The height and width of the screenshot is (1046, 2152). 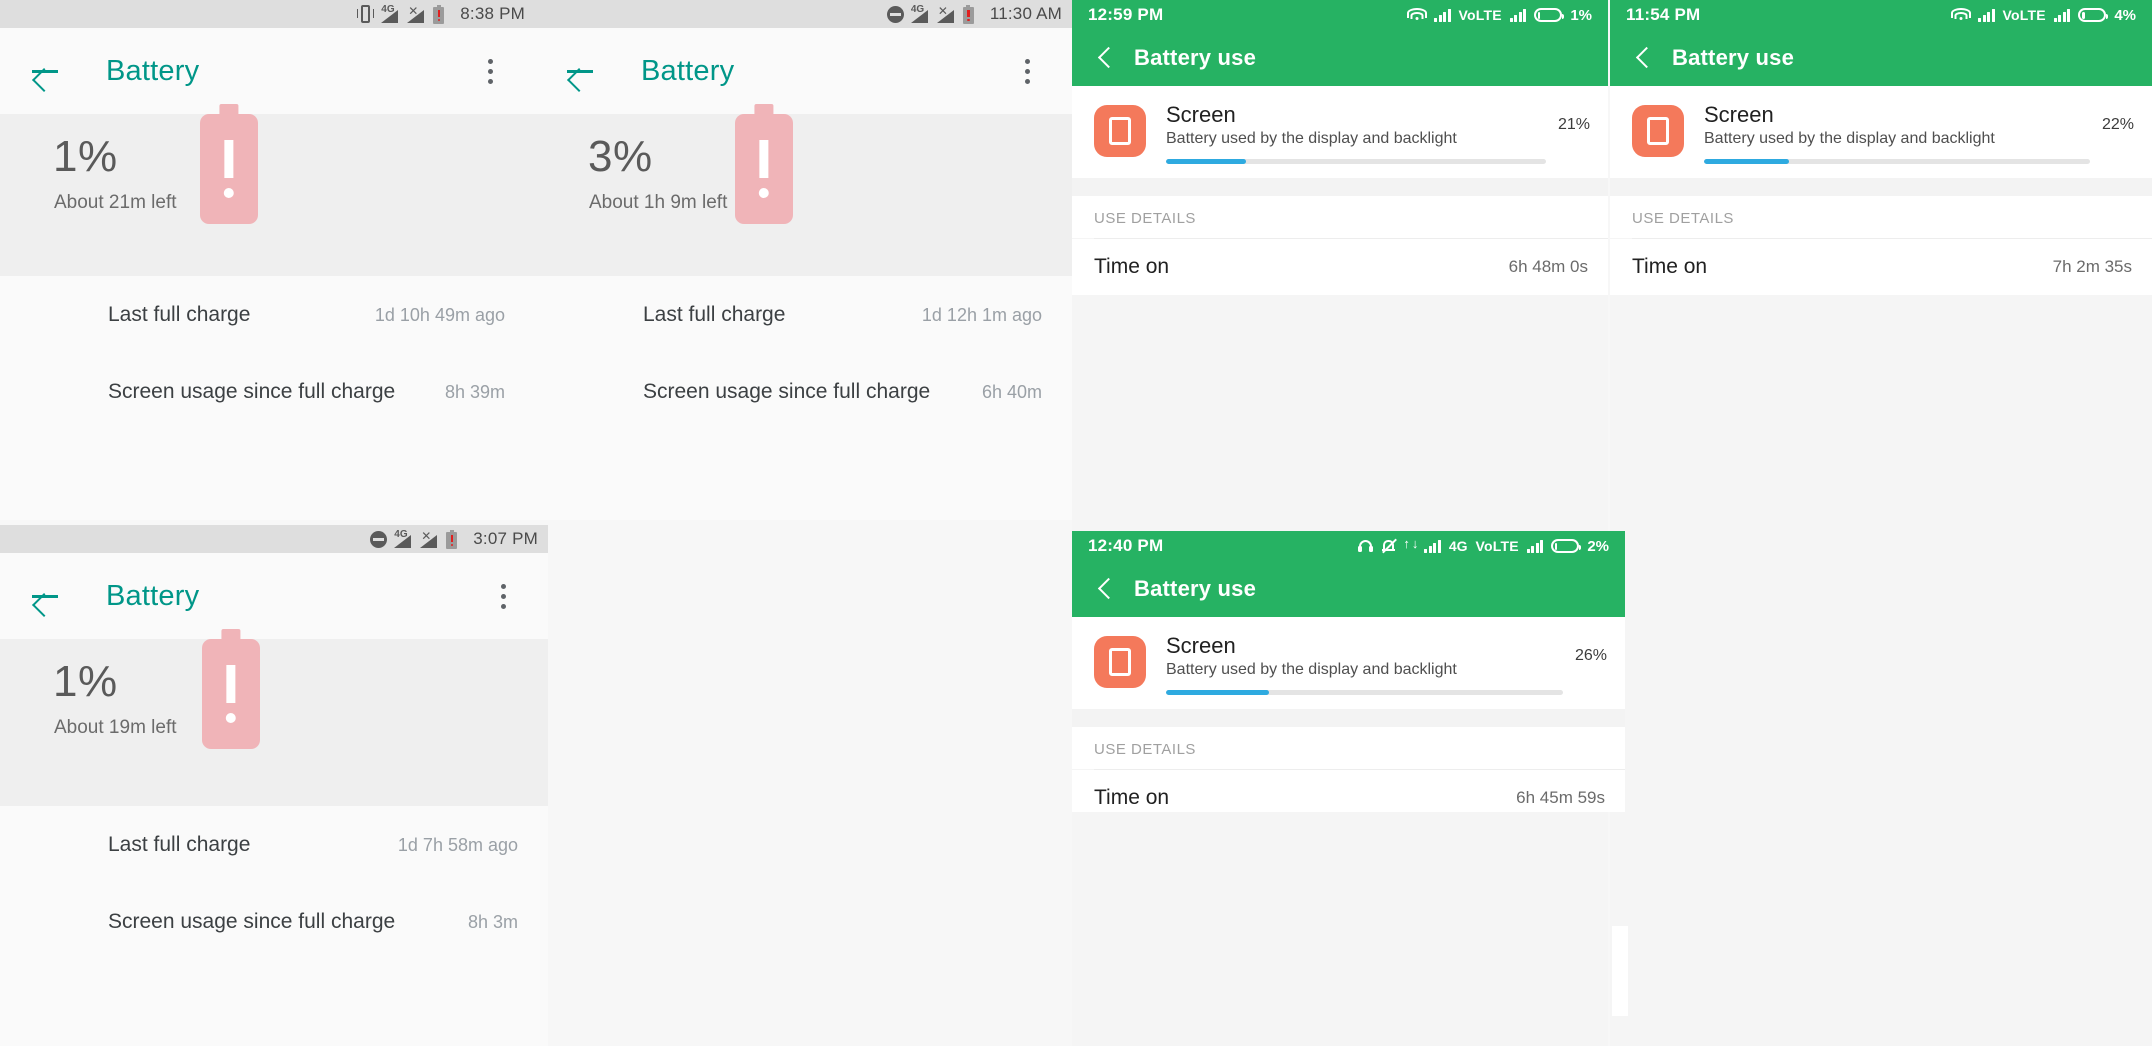 I want to click on row-value: 8h 3m, so click(x=492, y=921).